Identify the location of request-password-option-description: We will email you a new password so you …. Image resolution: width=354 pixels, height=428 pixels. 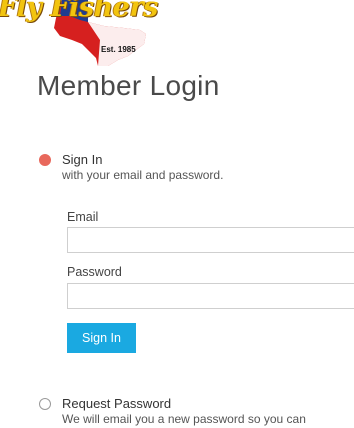
(184, 419).